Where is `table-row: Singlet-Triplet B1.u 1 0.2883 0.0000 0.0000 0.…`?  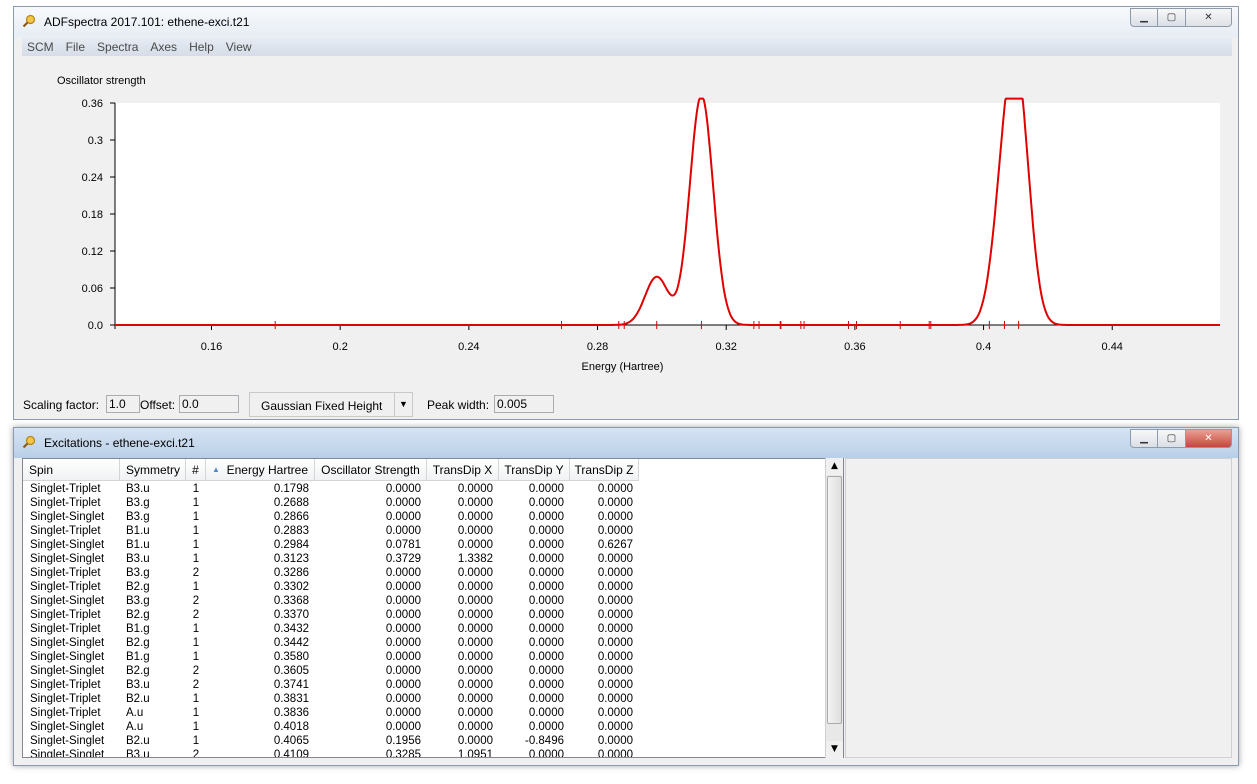
table-row: Singlet-Triplet B1.u 1 0.2883 0.0000 0.0000 0.… is located at coordinates (331, 531).